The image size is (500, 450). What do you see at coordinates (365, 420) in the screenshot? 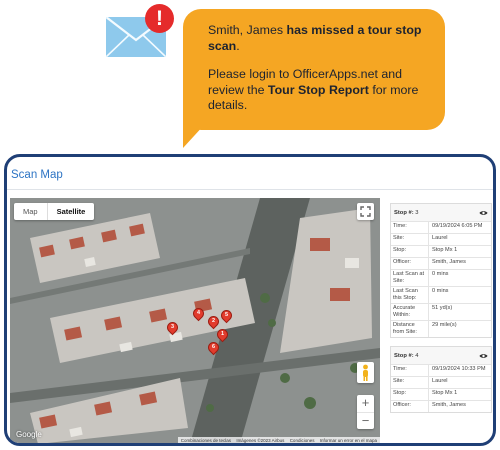
I see `zoom-out-button: −` at bounding box center [365, 420].